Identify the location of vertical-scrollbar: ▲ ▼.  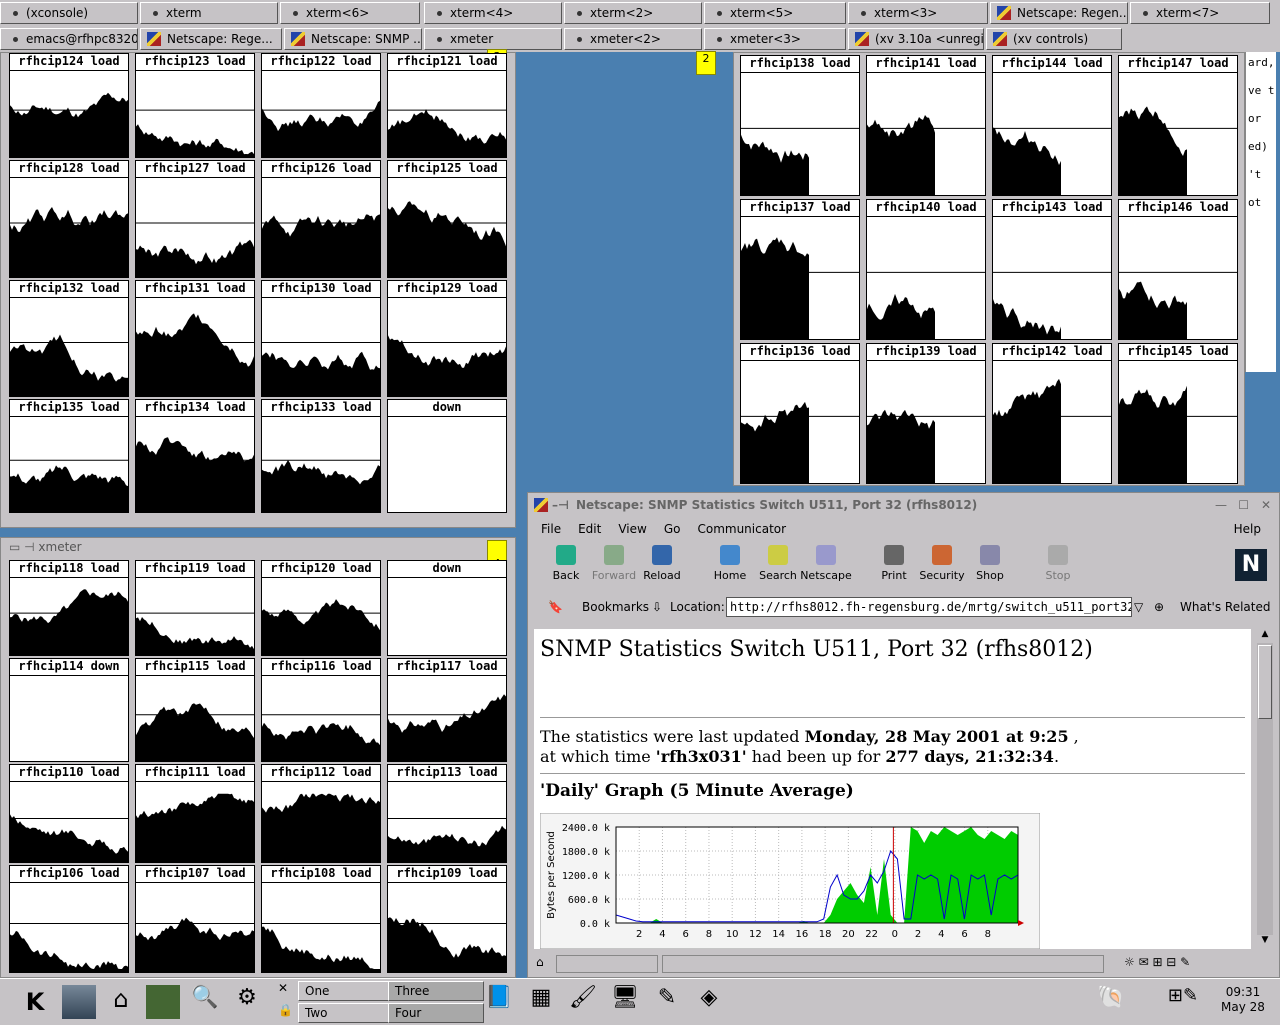
(1265, 789).